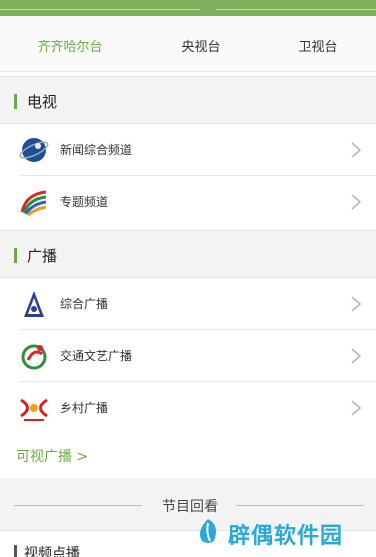 The height and width of the screenshot is (557, 376). What do you see at coordinates (188, 304) in the screenshot?
I see `channel-row-comprehensive-radio: 综合广播` at bounding box center [188, 304].